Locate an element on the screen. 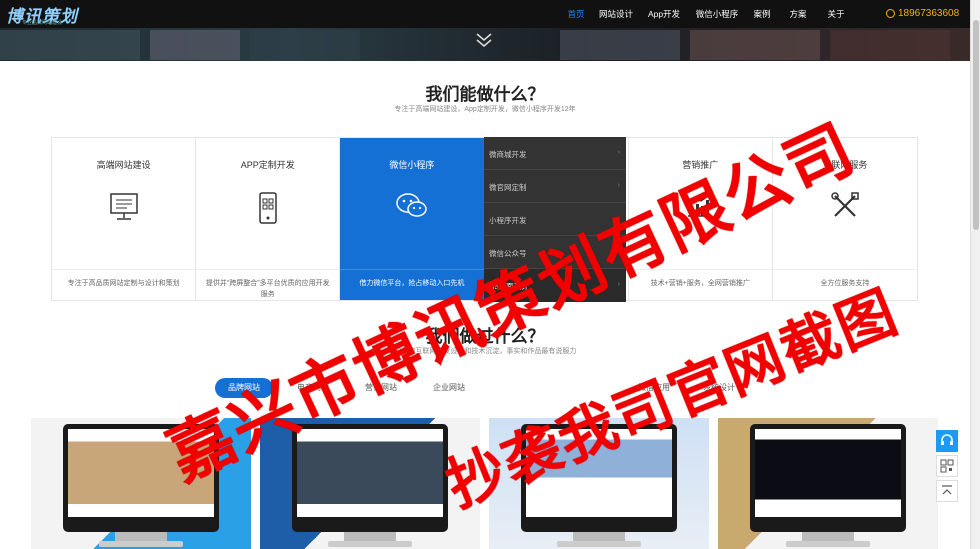 This screenshot has width=980, height=549. phone-contact: 18967363608 is located at coordinates (922, 13).